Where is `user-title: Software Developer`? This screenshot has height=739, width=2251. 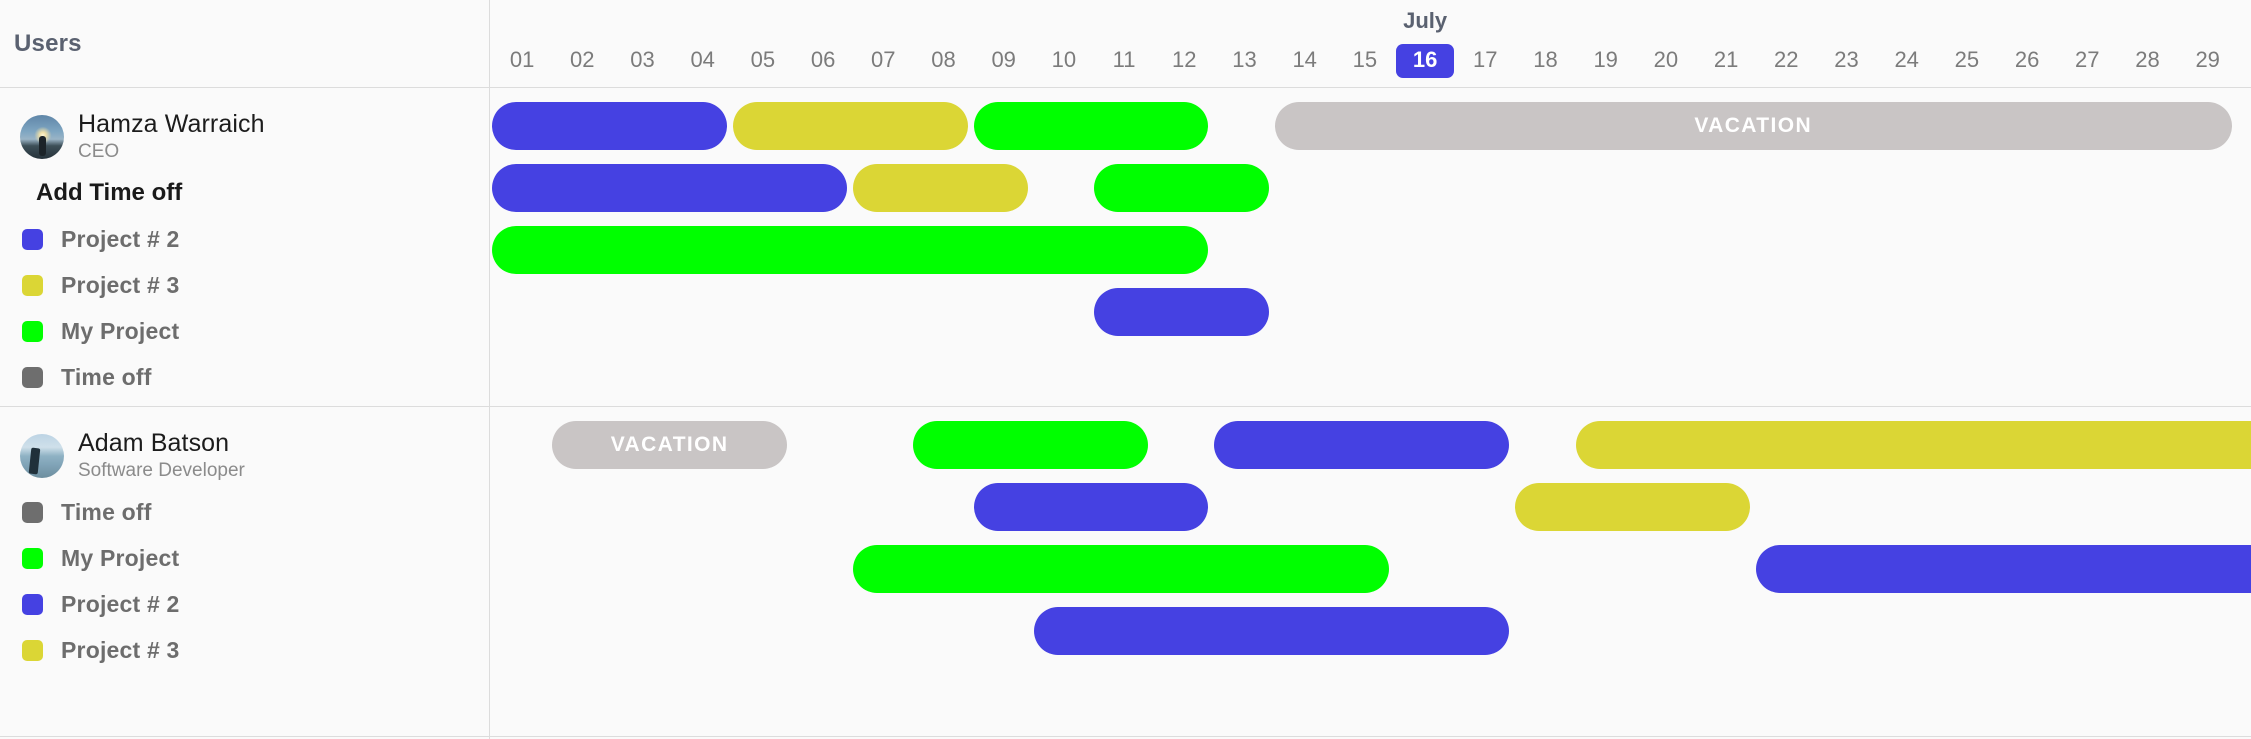 user-title: Software Developer is located at coordinates (161, 470).